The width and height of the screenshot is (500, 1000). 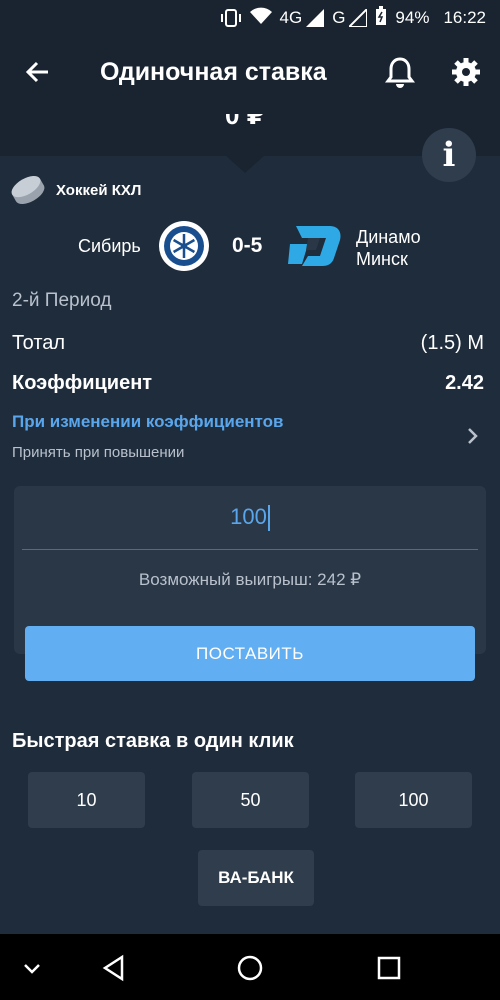 I want to click on status-bar: 4G G 94% 16:22, so click(x=250, y=18).